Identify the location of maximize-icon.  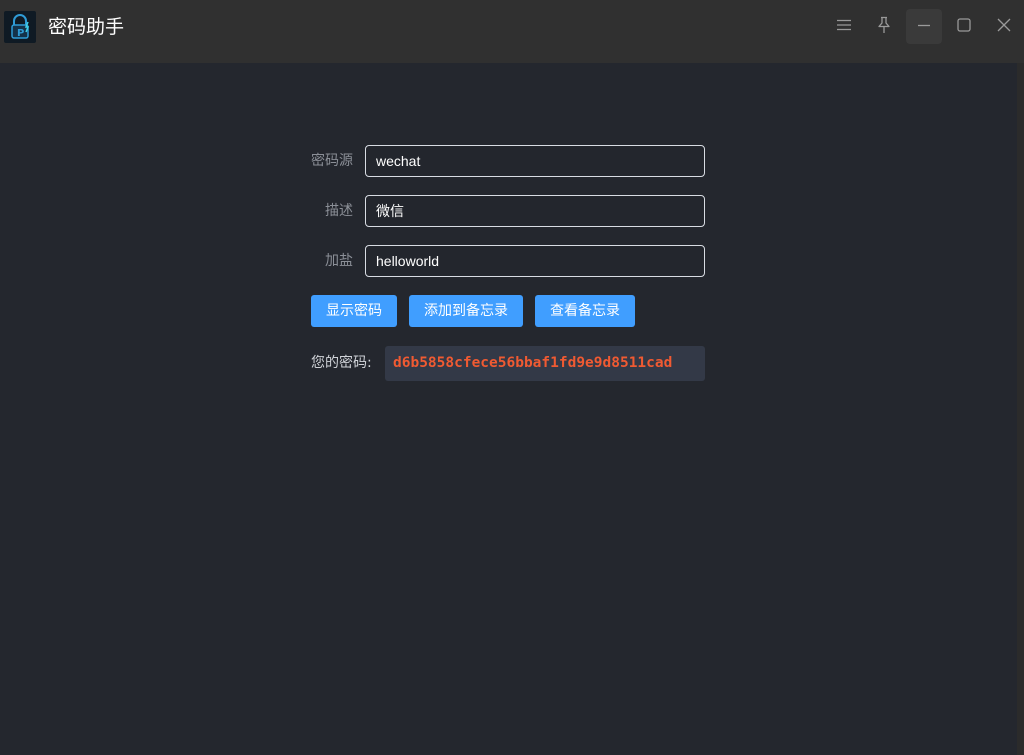
(964, 27).